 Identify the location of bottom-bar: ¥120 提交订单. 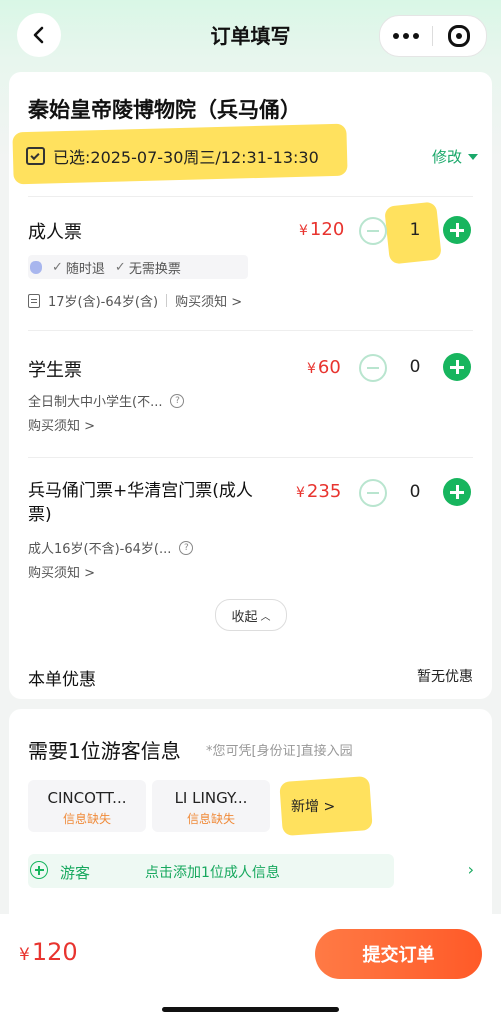
(250, 969).